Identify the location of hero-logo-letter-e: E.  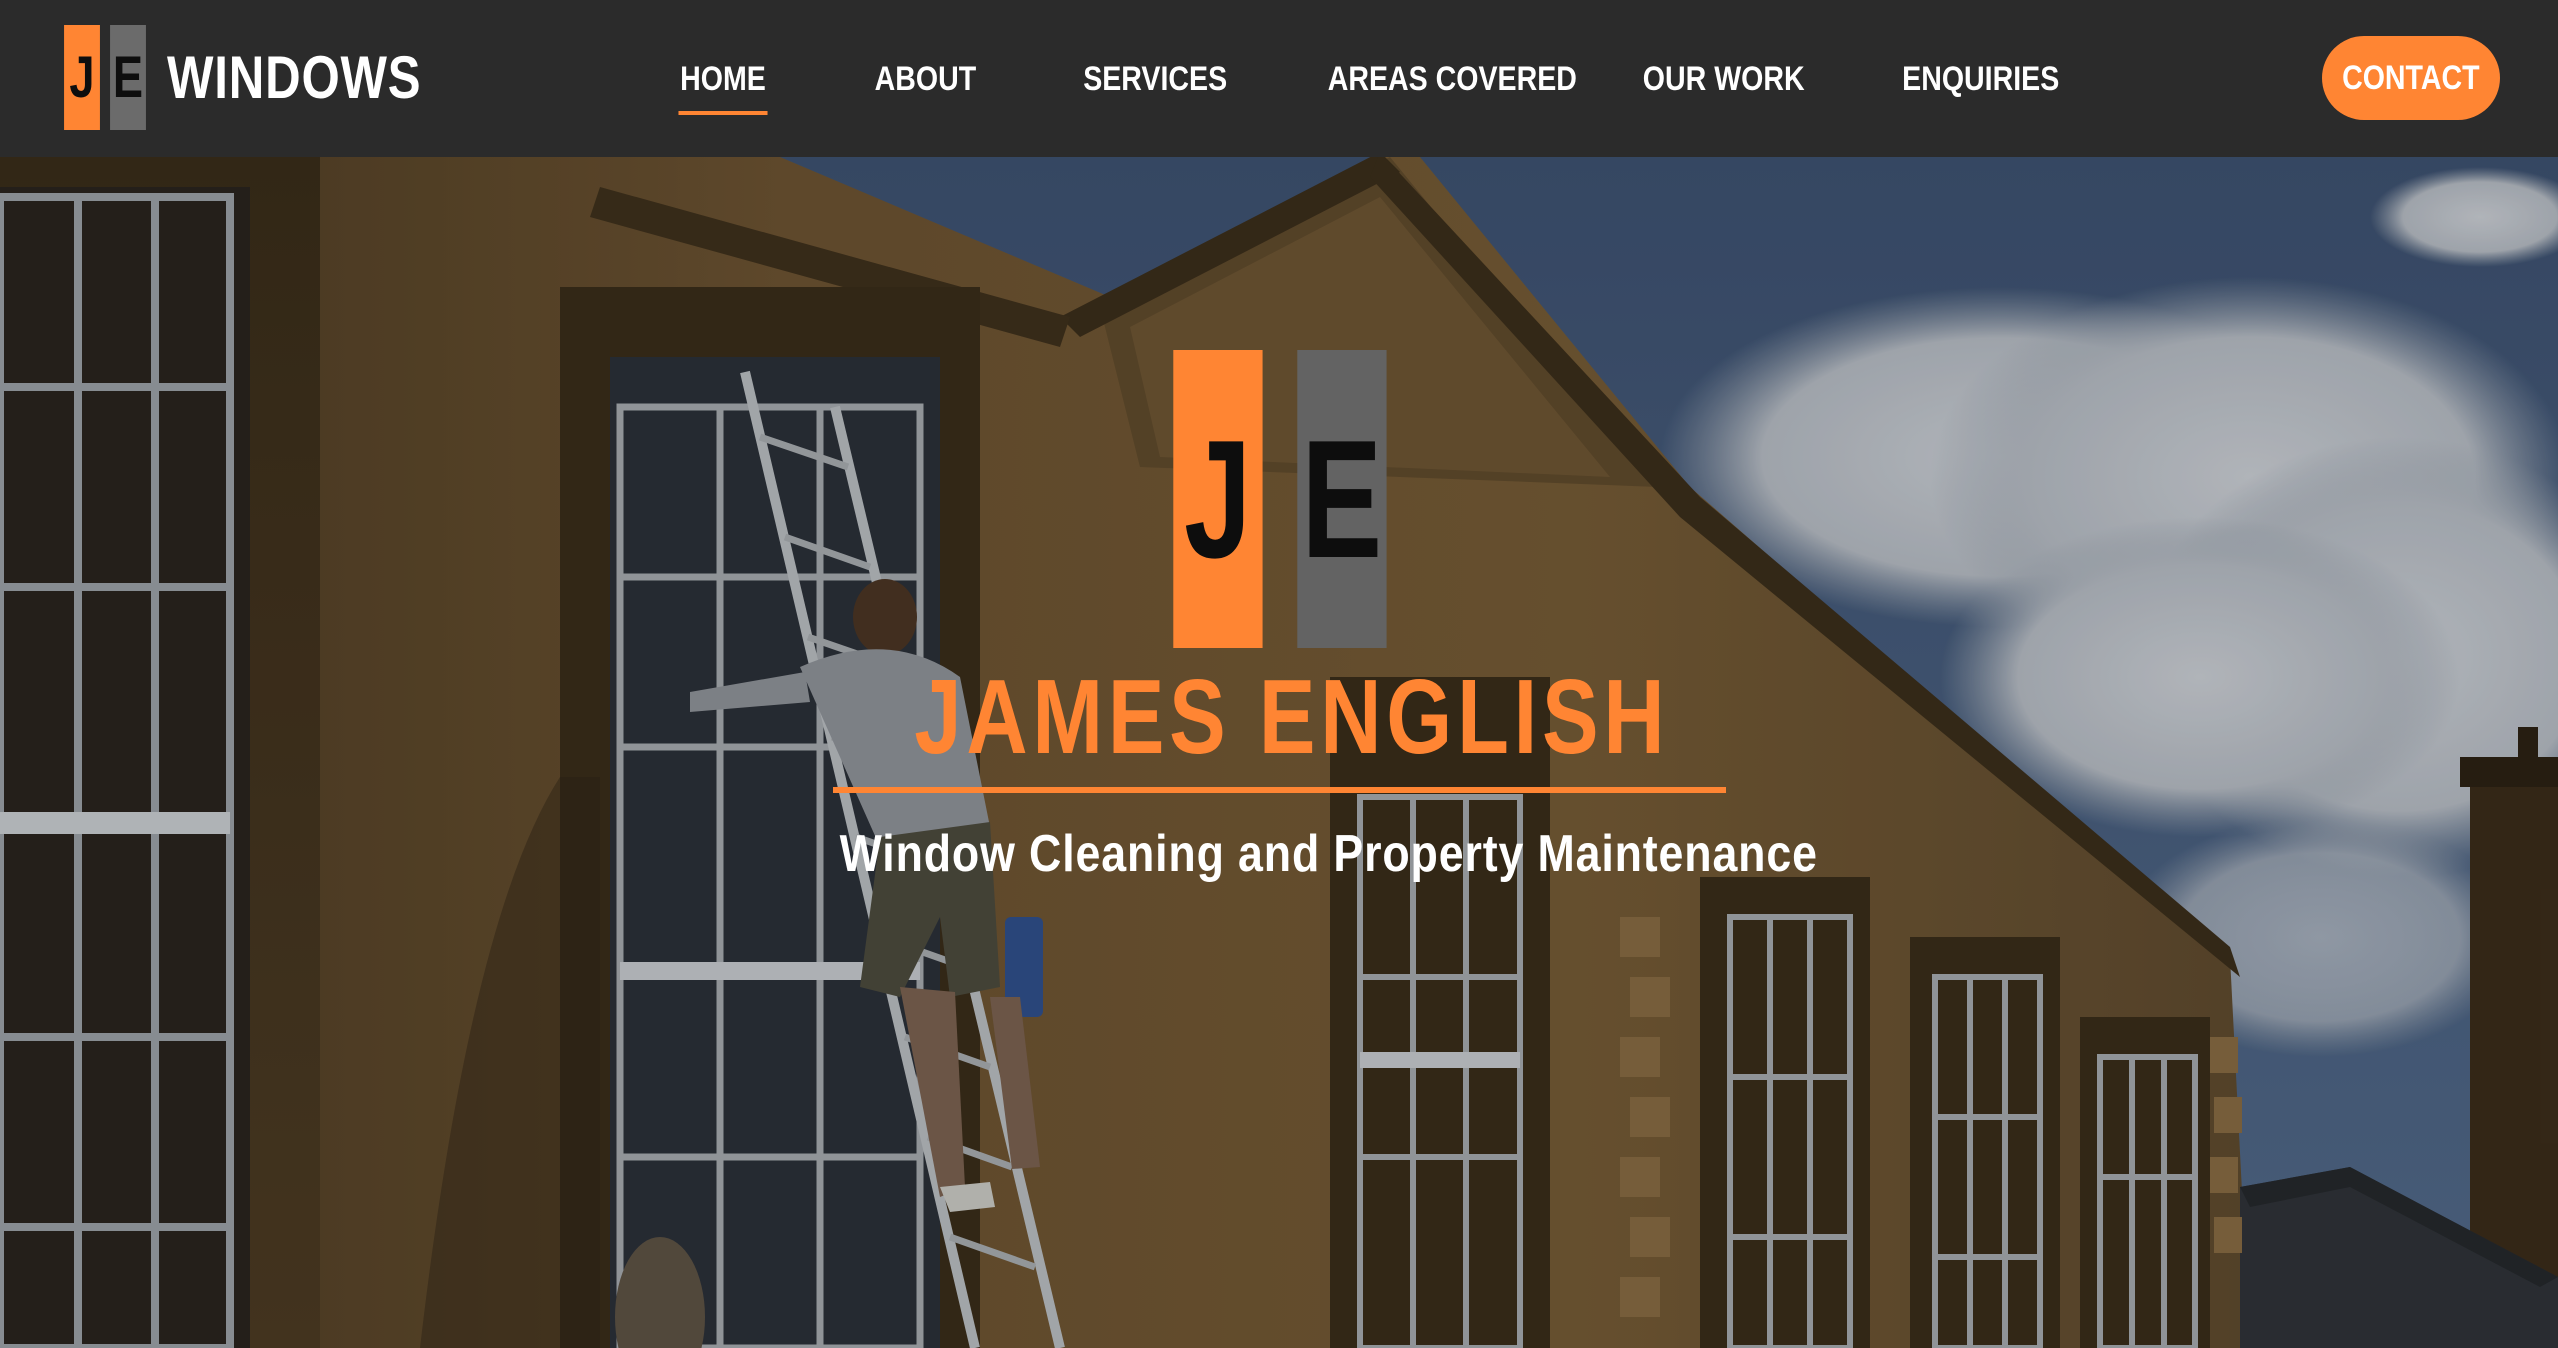
(1341, 499).